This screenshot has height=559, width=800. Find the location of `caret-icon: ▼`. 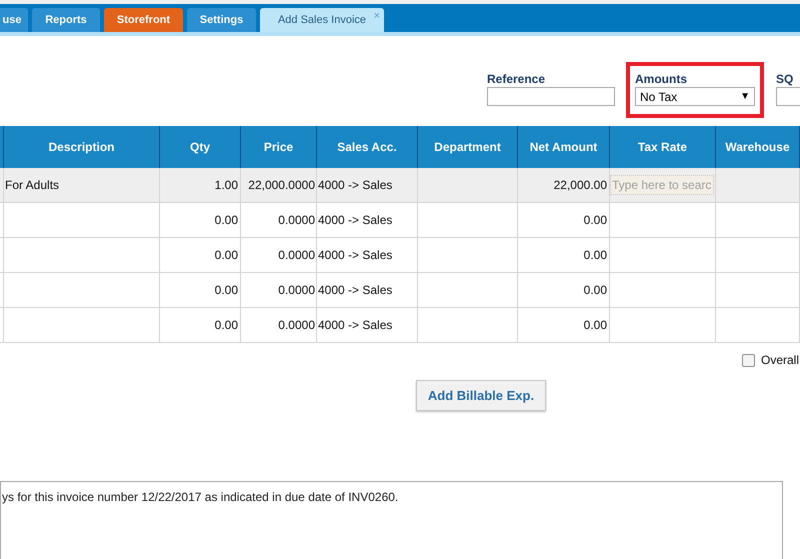

caret-icon: ▼ is located at coordinates (745, 96).